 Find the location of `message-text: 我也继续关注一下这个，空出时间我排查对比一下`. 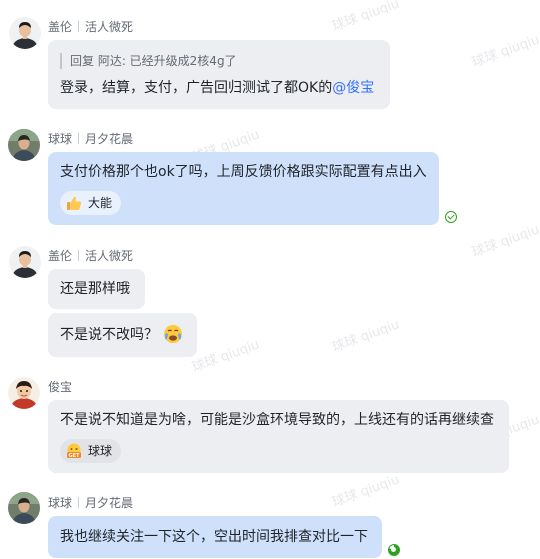

message-text: 我也继续关注一下这个，空出时间我排查对比一下 is located at coordinates (214, 537).